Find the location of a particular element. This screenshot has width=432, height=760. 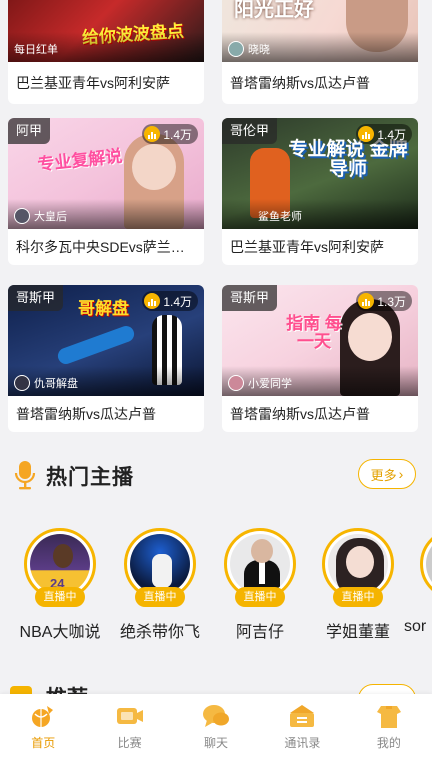

host-name: sor is located at coordinates (415, 626).